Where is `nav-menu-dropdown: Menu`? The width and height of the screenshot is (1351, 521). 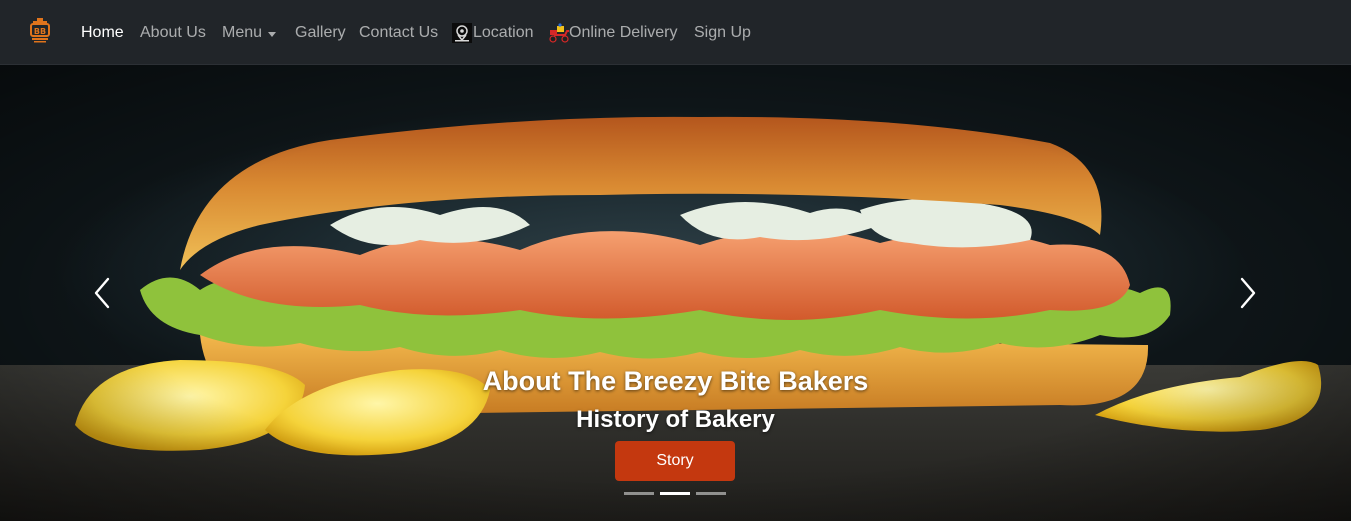
nav-menu-dropdown: Menu is located at coordinates (249, 33).